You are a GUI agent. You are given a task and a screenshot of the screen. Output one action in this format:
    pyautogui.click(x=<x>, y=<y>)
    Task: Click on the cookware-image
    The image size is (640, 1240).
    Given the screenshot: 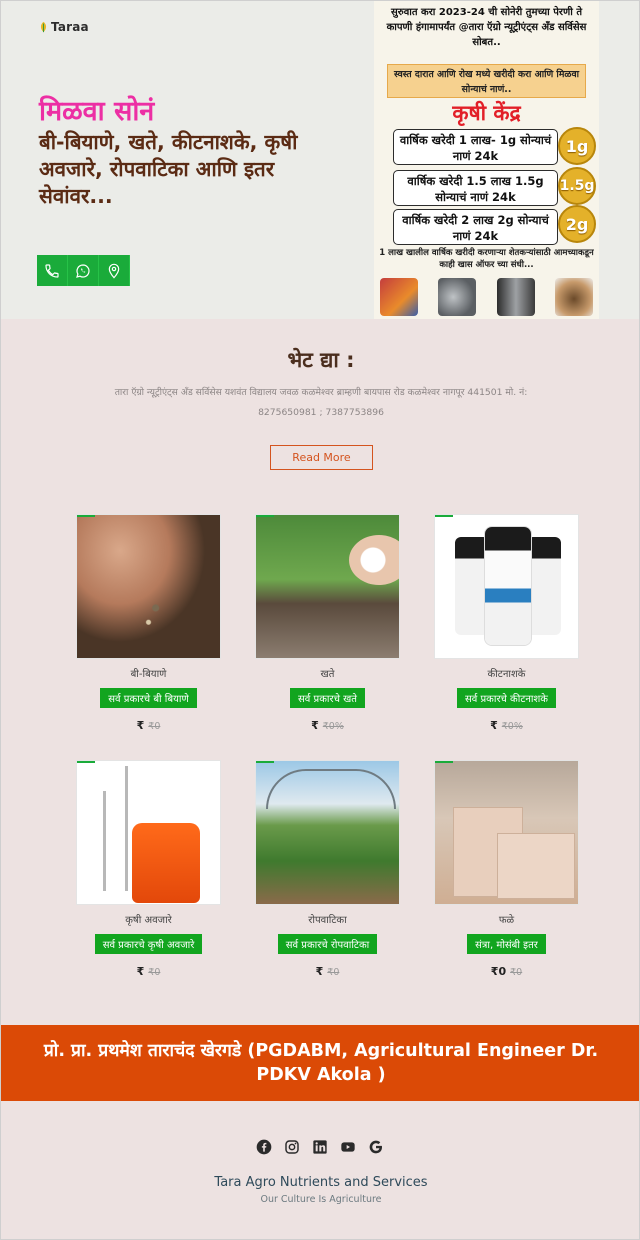 What is the action you would take?
    pyautogui.click(x=457, y=297)
    